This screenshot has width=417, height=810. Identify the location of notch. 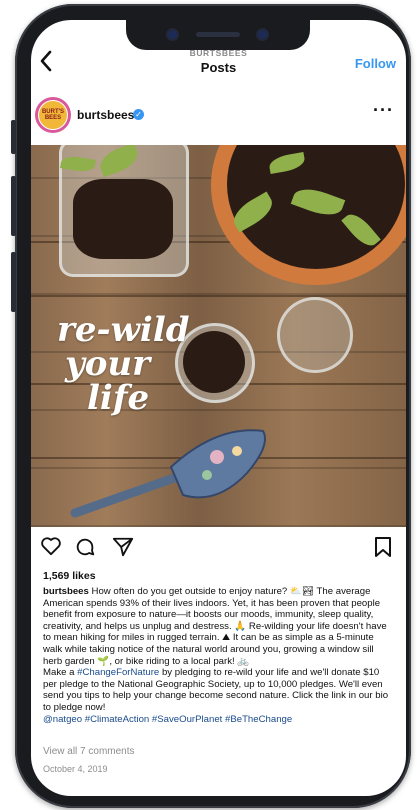
(218, 35).